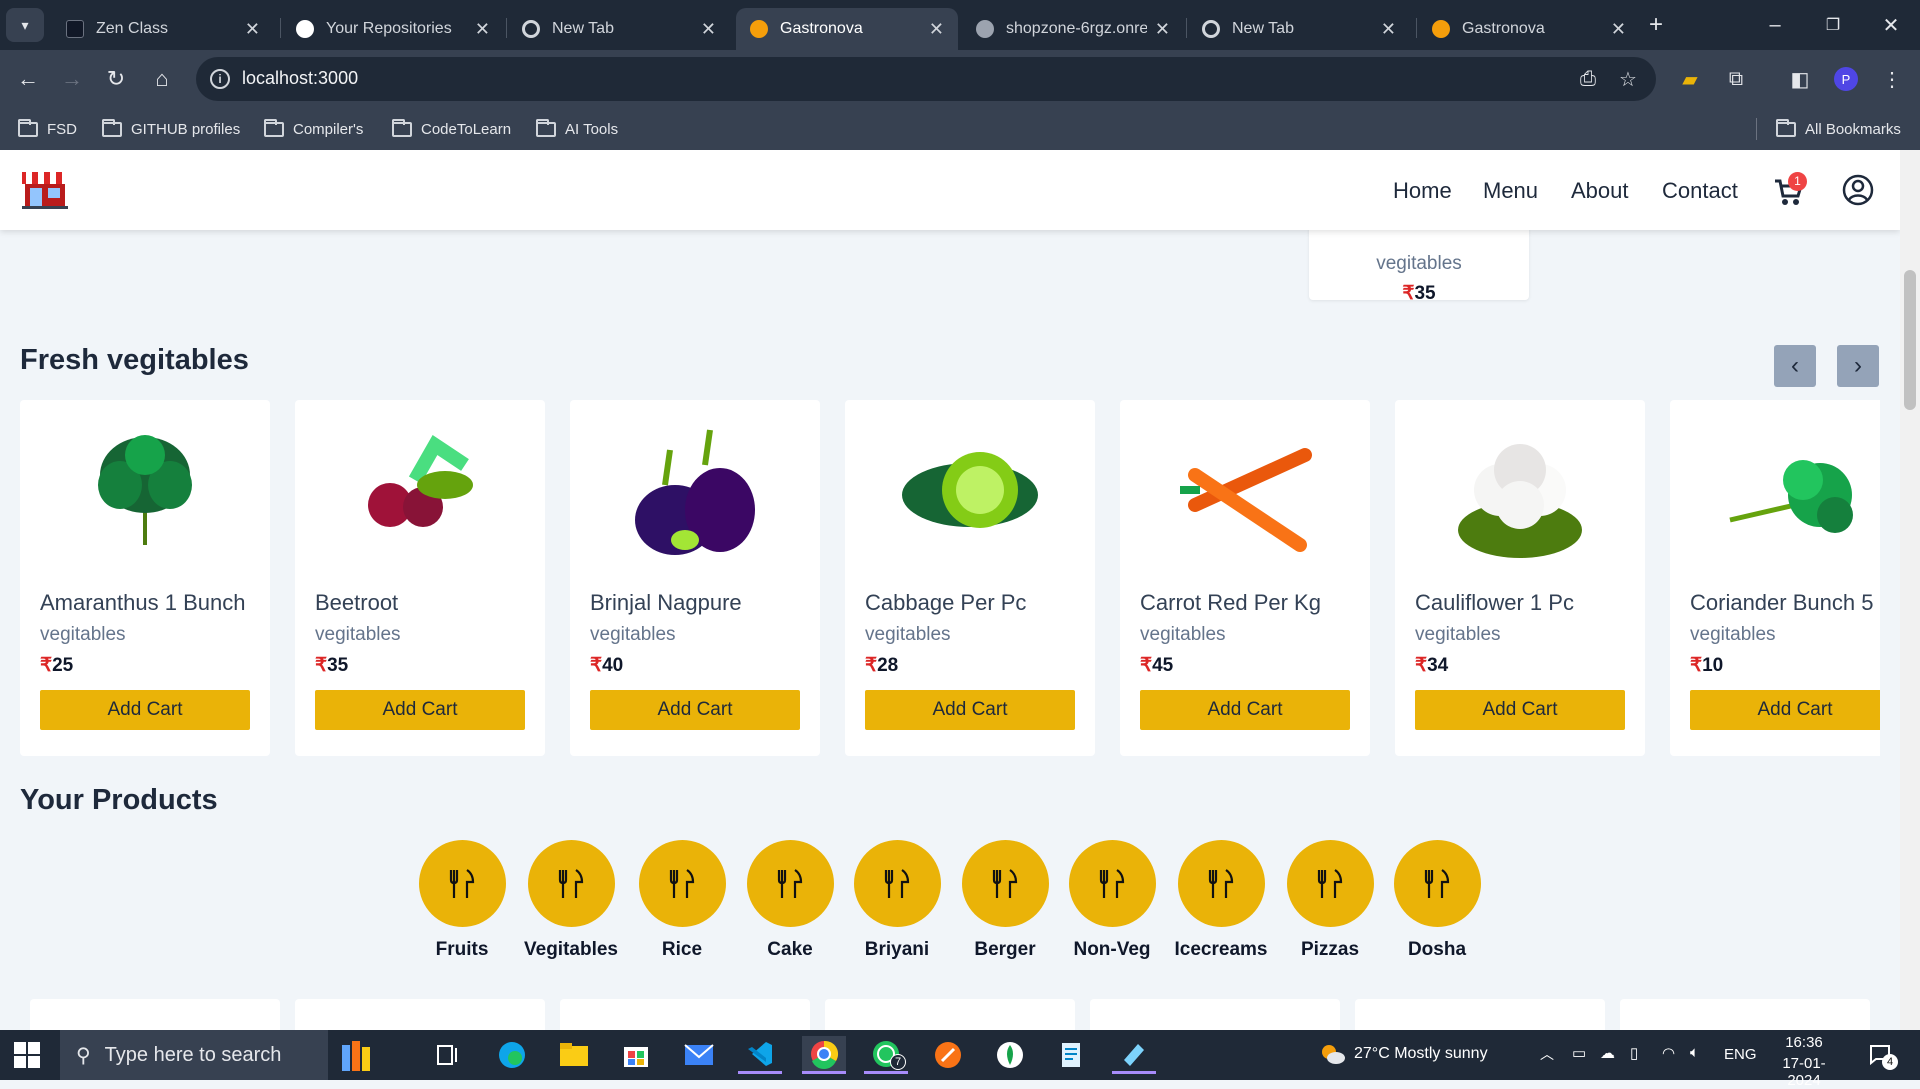 The image size is (1920, 1089). What do you see at coordinates (1547, 1054) in the screenshot?
I see `show-hidden-icons-chevron-icon: ︿` at bounding box center [1547, 1054].